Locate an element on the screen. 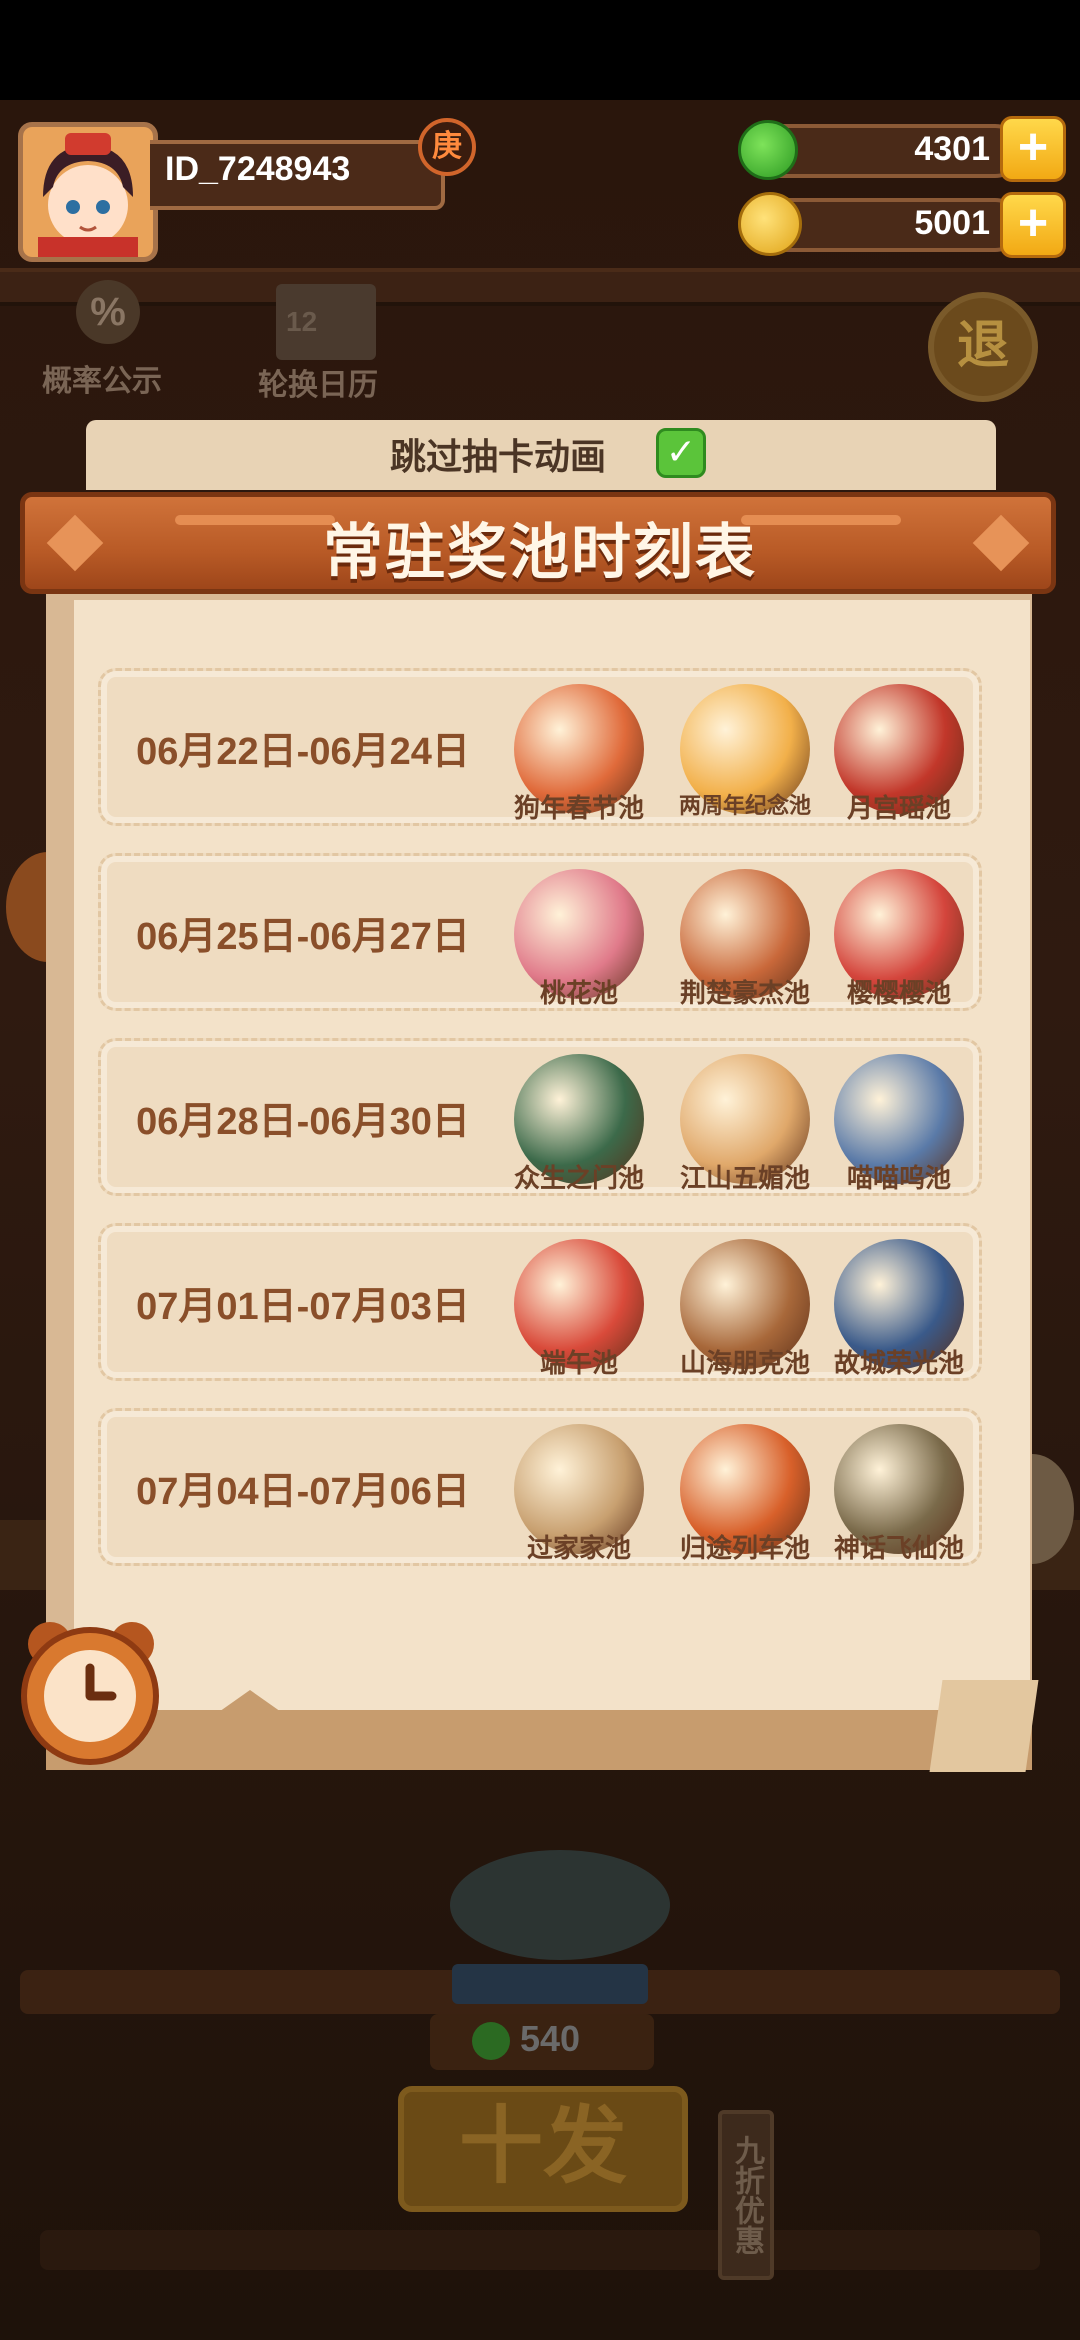 This screenshot has height=2340, width=1080. background-beam is located at coordinates (540, 287).